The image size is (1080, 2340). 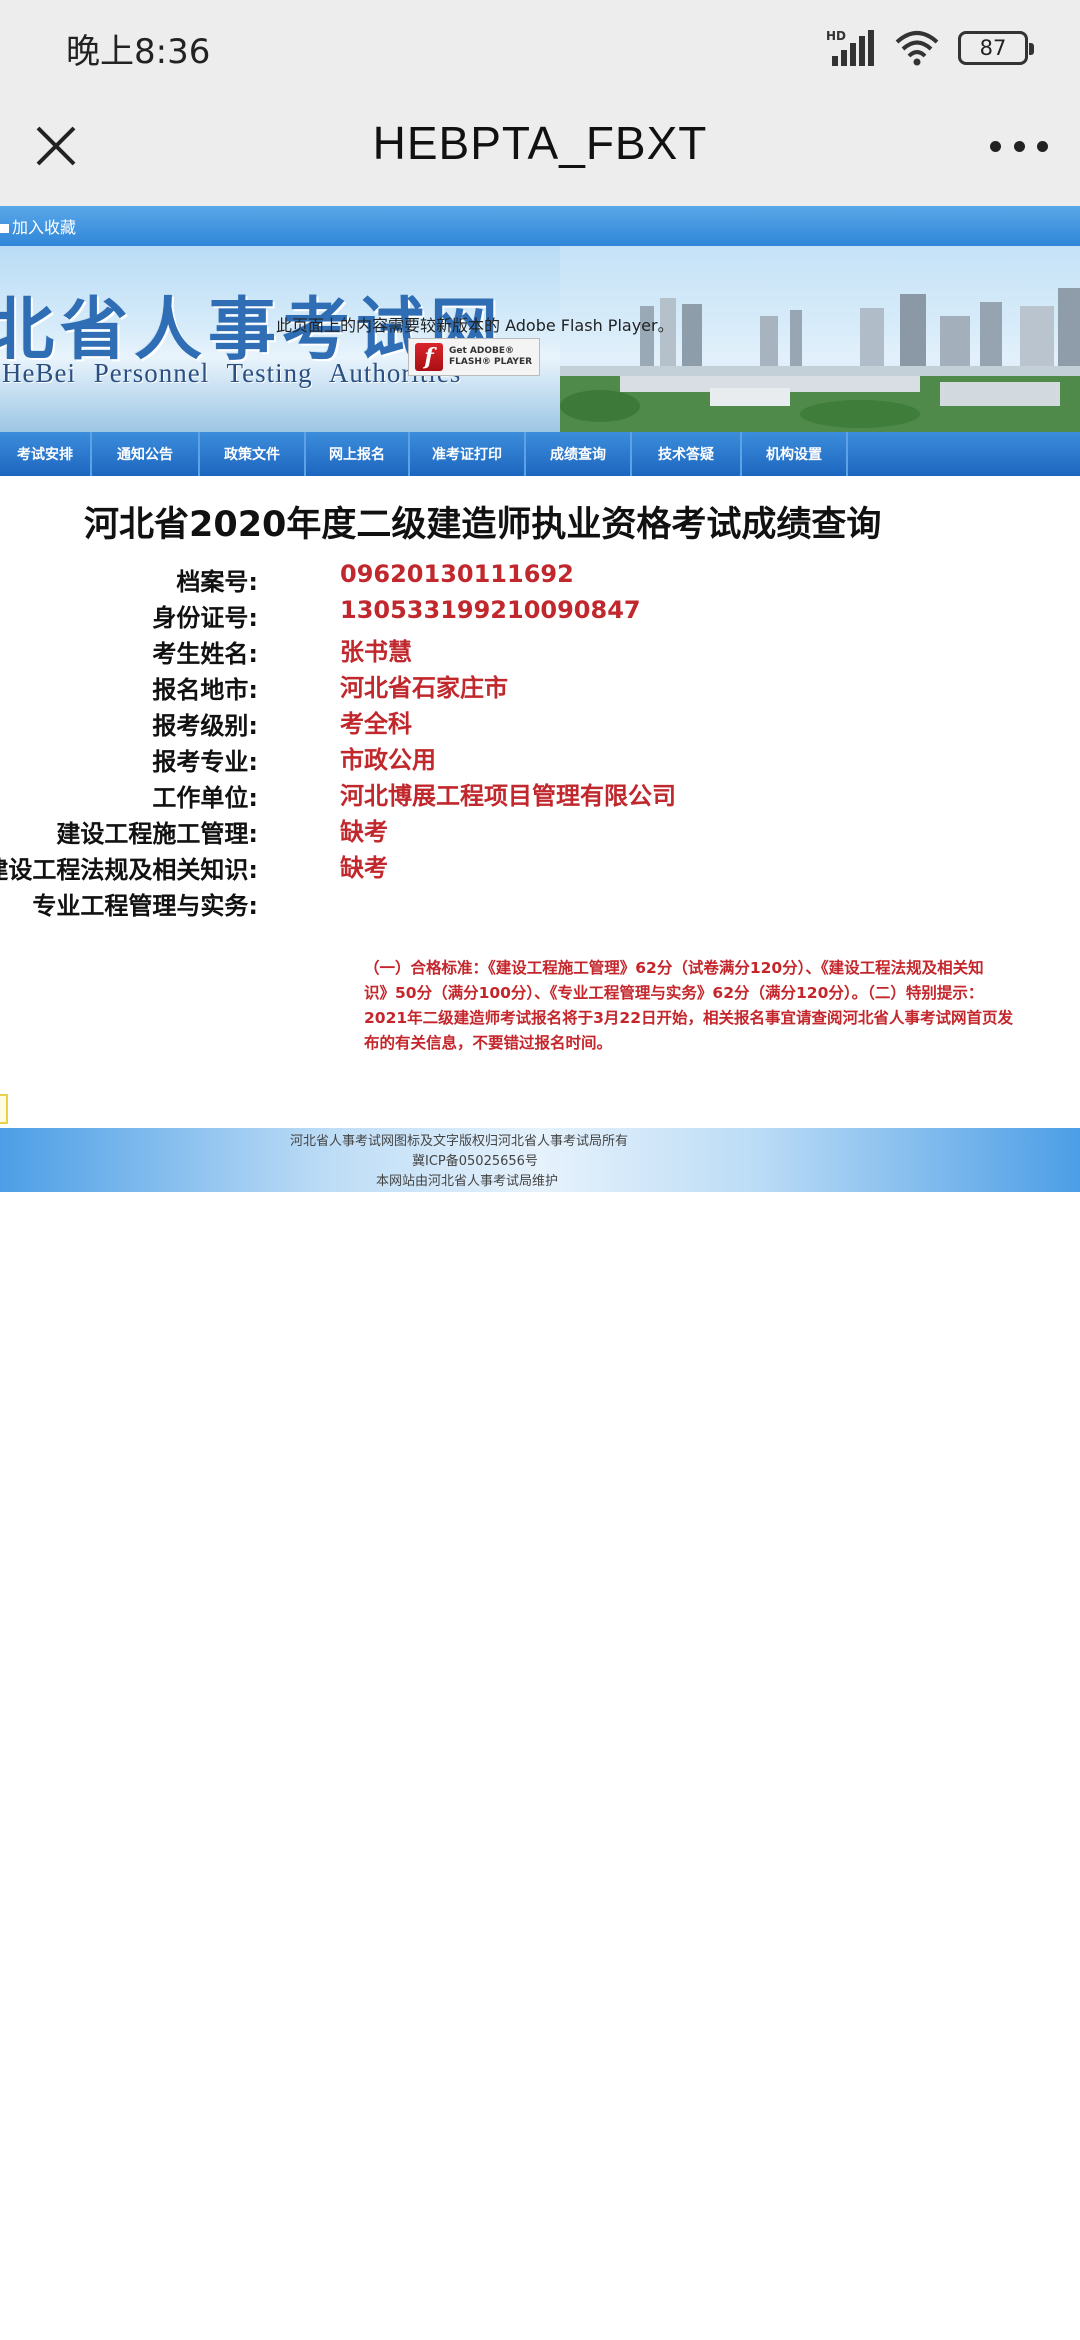 I want to click on field-row: 建设工程施工管理: 缺考, so click(x=500, y=829).